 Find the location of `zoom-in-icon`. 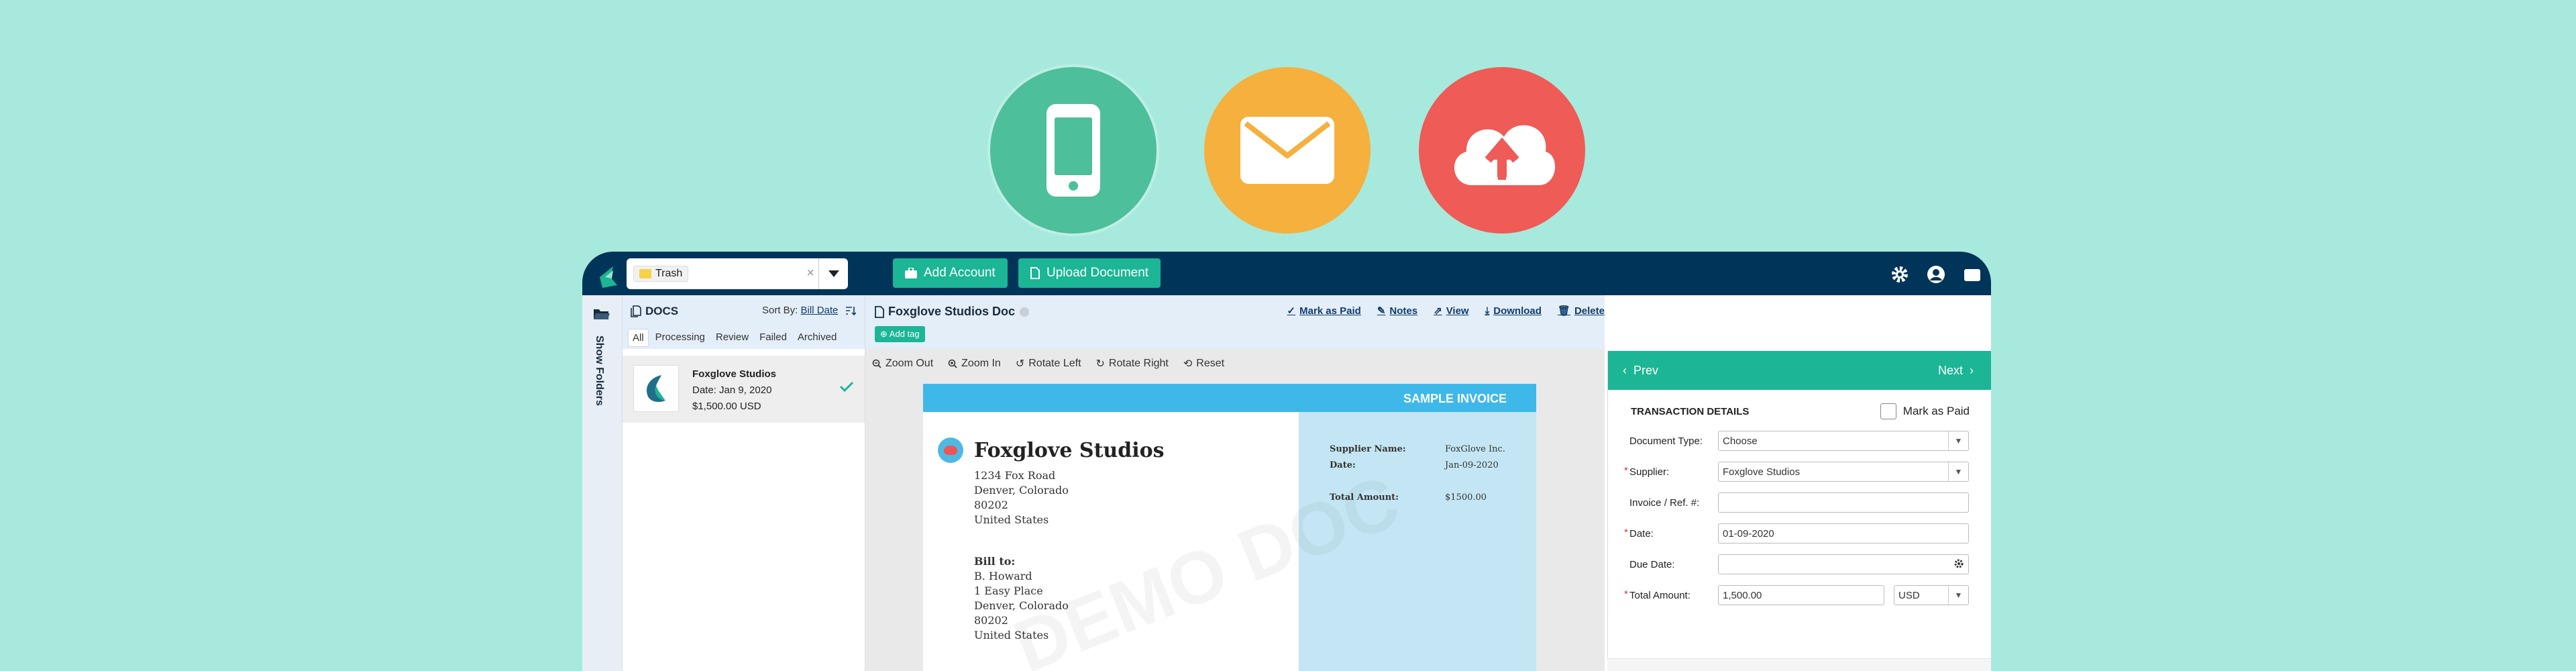

zoom-in-icon is located at coordinates (952, 364).